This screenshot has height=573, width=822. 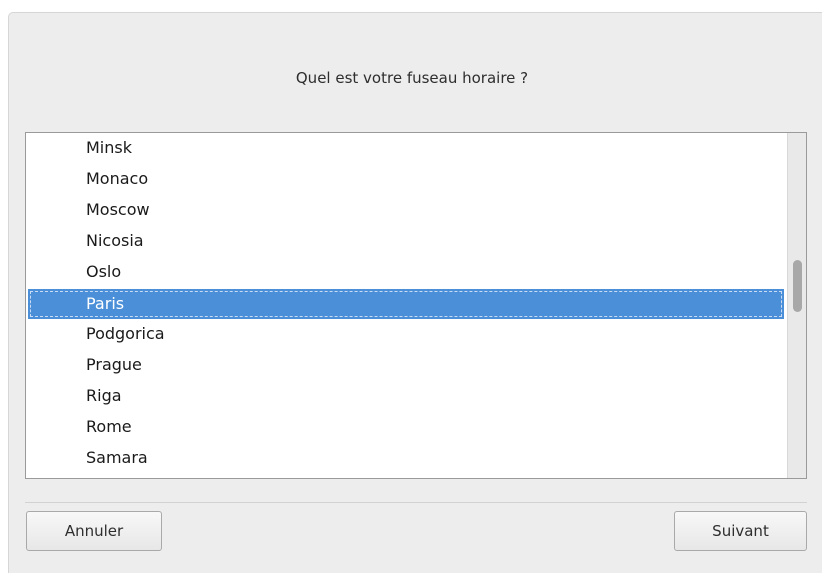 I want to click on timezone-item-selected: Paris, so click(x=406, y=304).